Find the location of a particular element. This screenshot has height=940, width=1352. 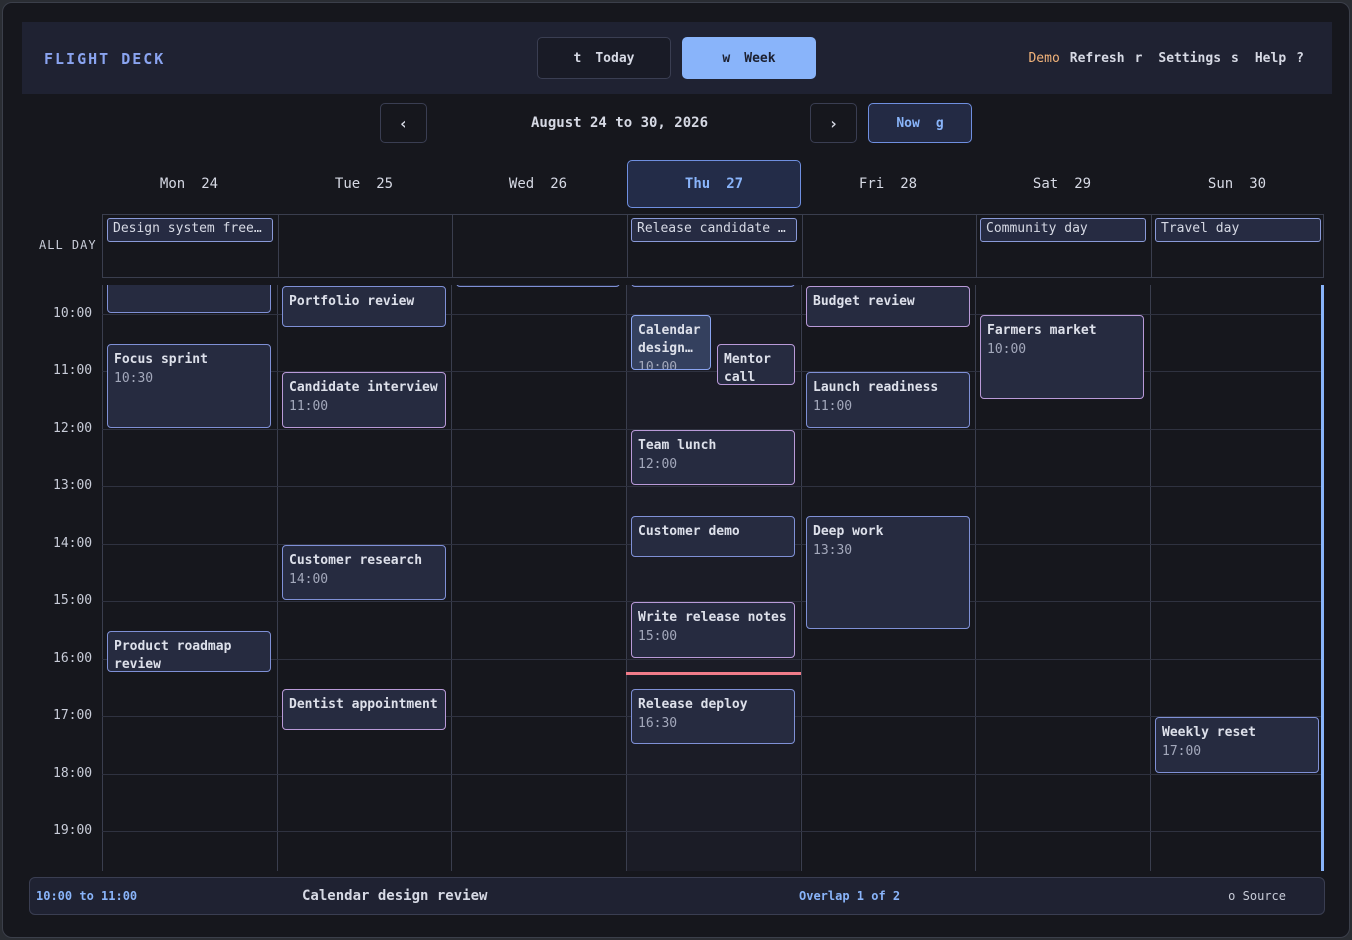

top-links: Demo Refresh r Settings s Help ? is located at coordinates (1169, 58).